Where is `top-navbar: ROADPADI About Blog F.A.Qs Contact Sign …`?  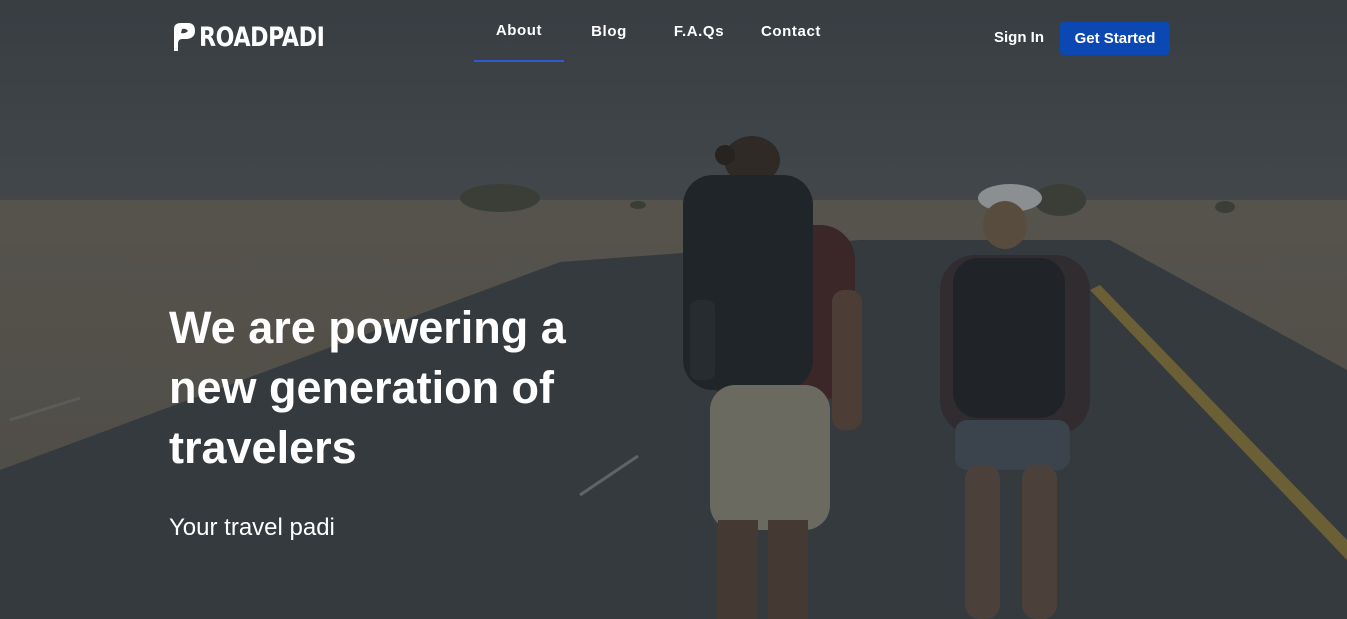
top-navbar: ROADPADI About Blog F.A.Qs Contact Sign … is located at coordinates (673, 38).